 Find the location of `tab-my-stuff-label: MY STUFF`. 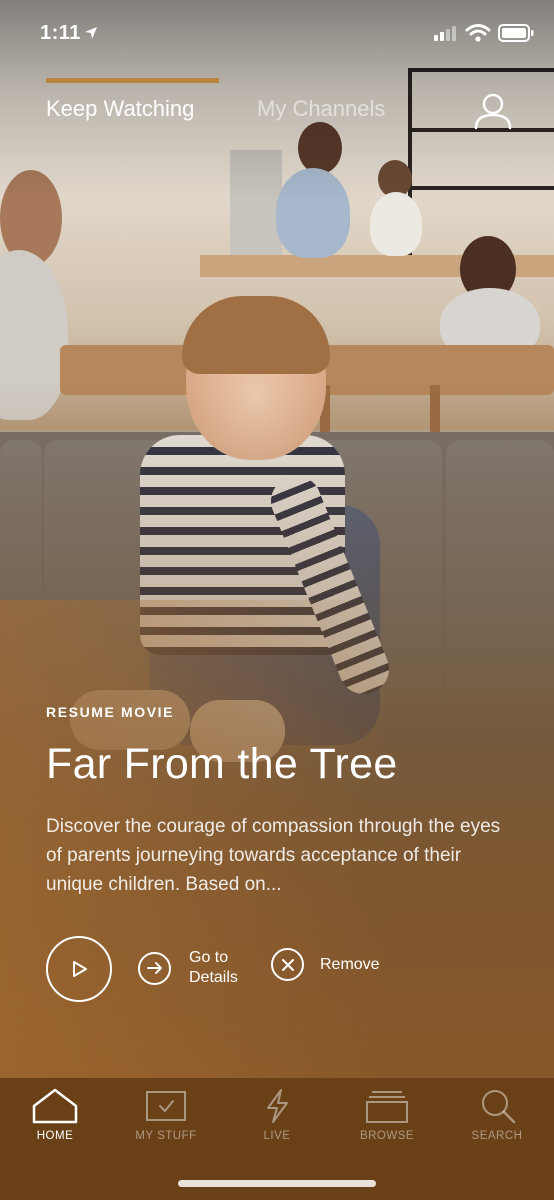

tab-my-stuff-label: MY STUFF is located at coordinates (166, 1136).